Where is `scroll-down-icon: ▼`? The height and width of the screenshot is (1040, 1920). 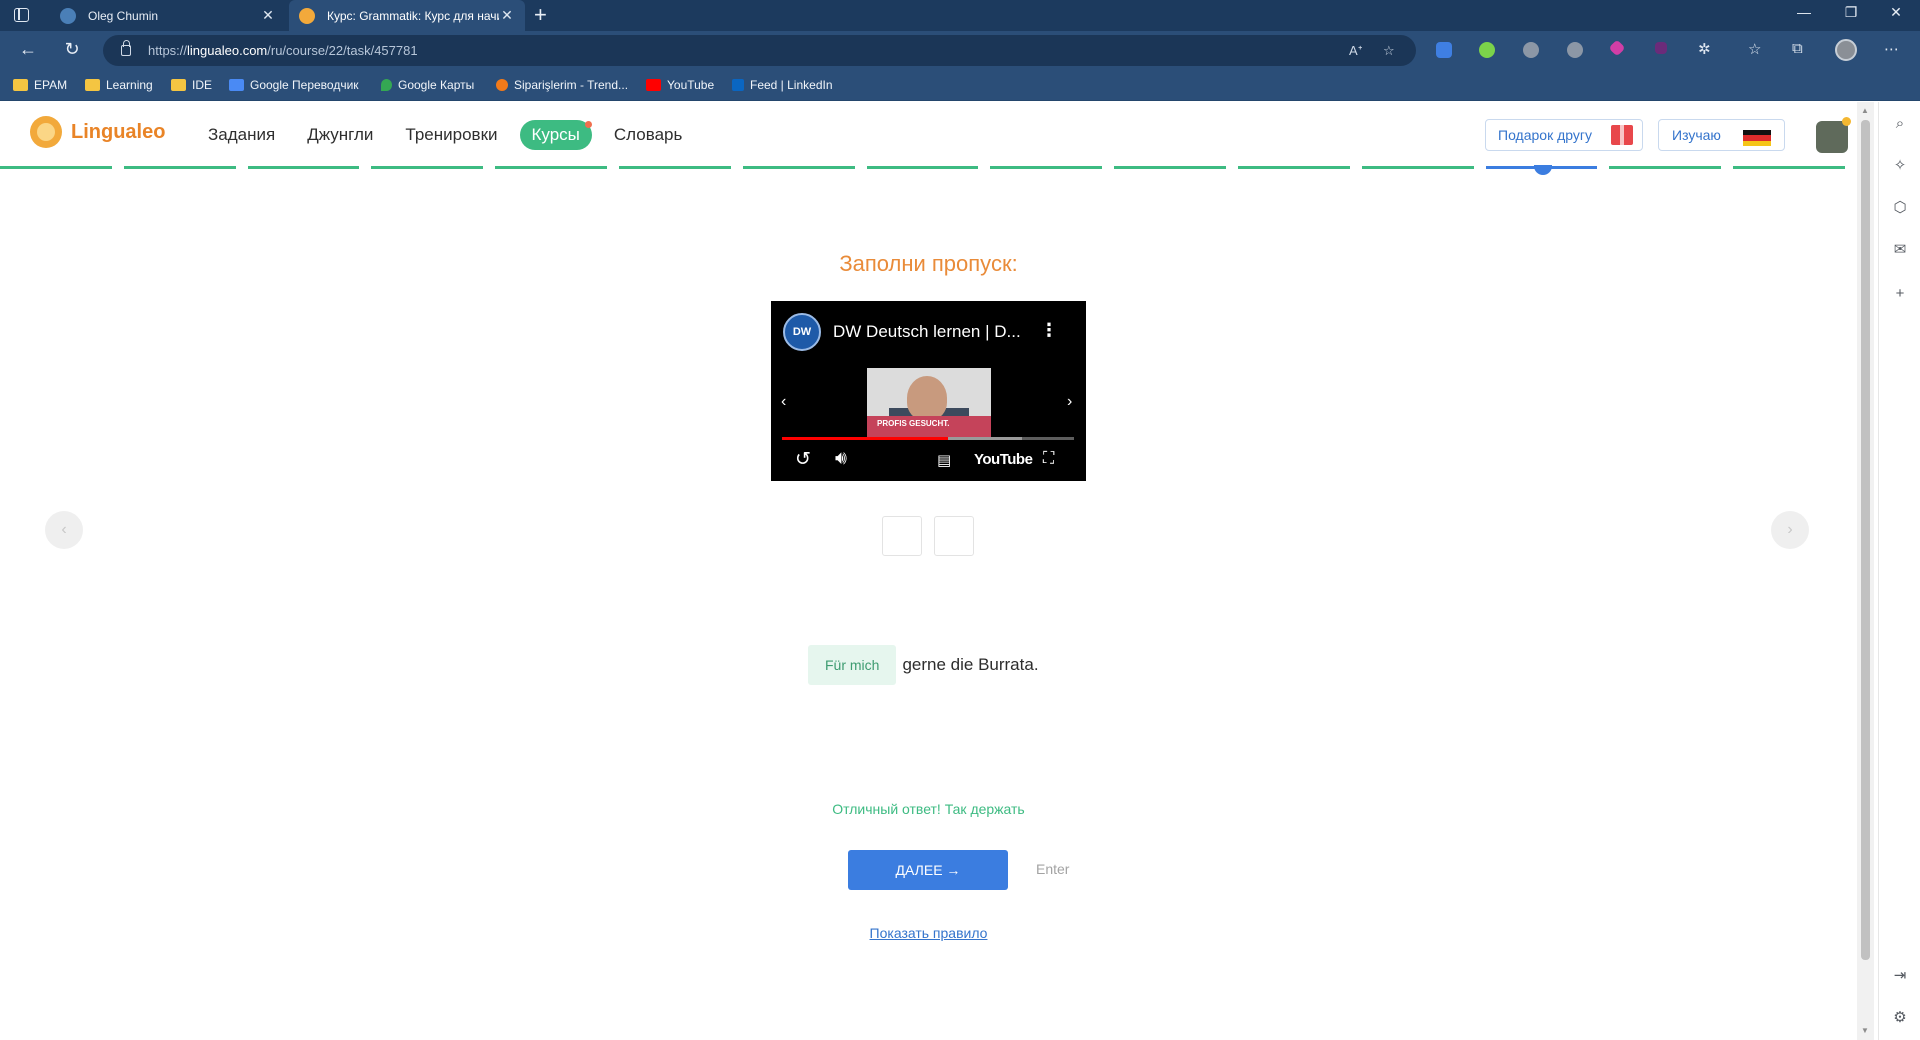 scroll-down-icon: ▼ is located at coordinates (1865, 1030).